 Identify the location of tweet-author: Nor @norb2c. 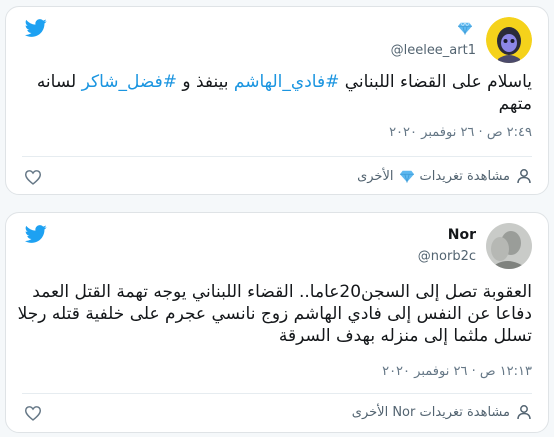
(402, 246).